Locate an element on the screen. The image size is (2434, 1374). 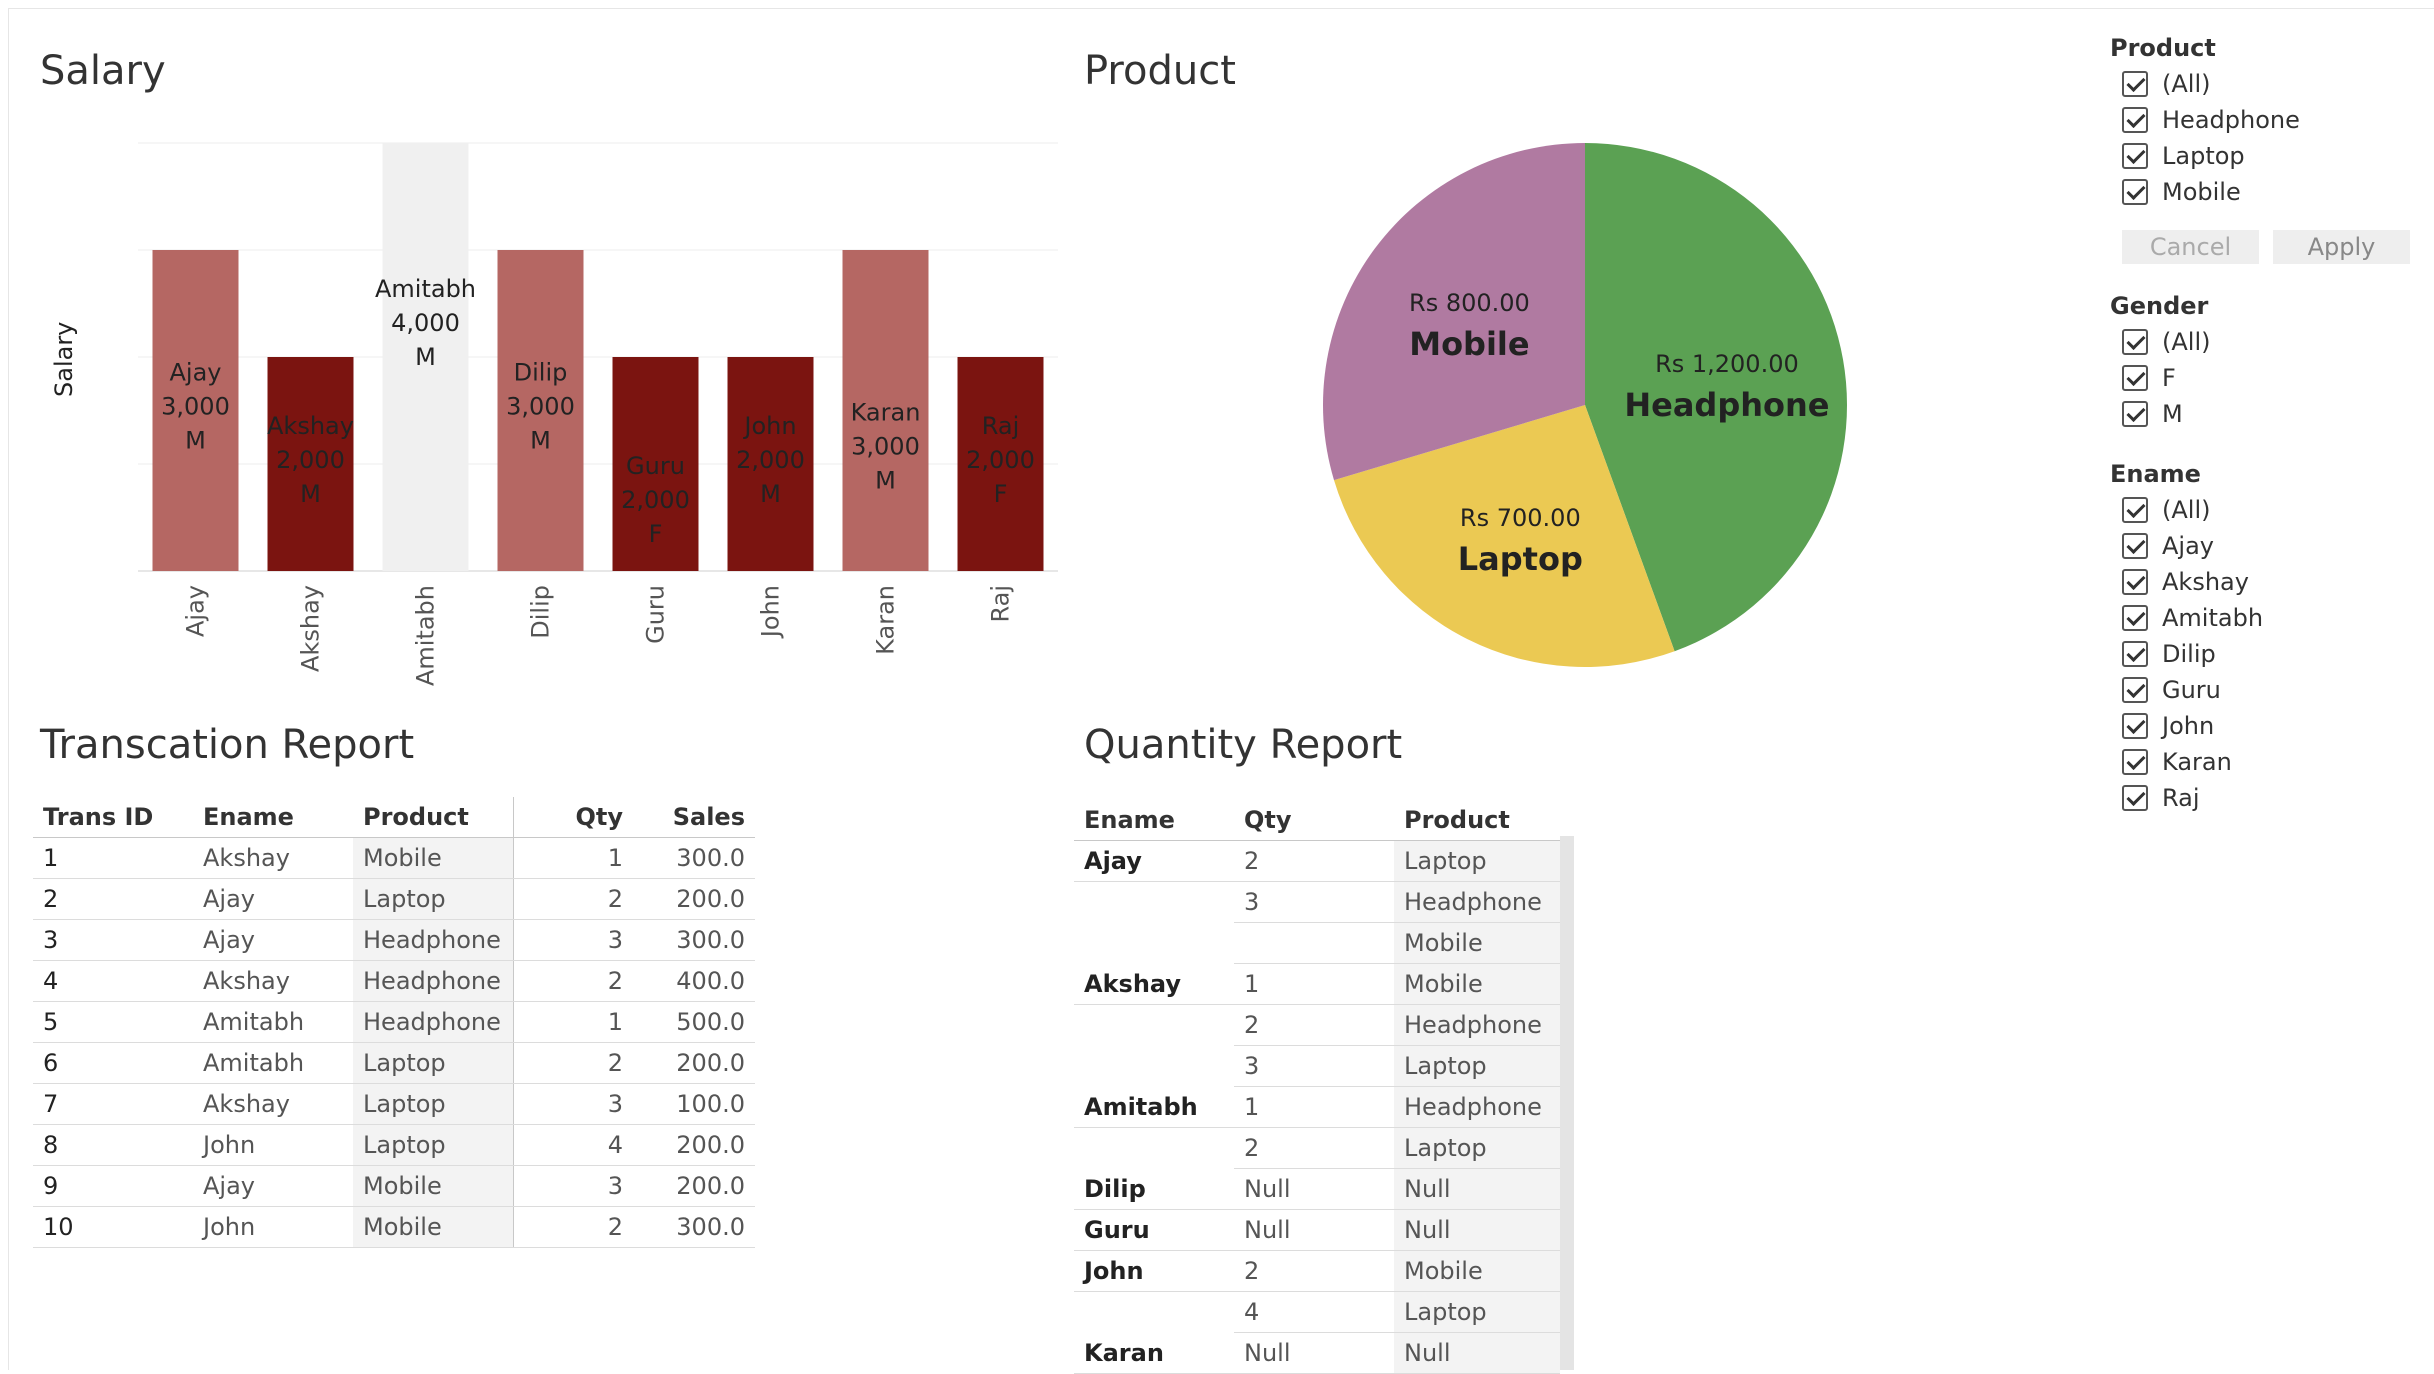
product-filter-item-all: (All) is located at coordinates (2260, 84).